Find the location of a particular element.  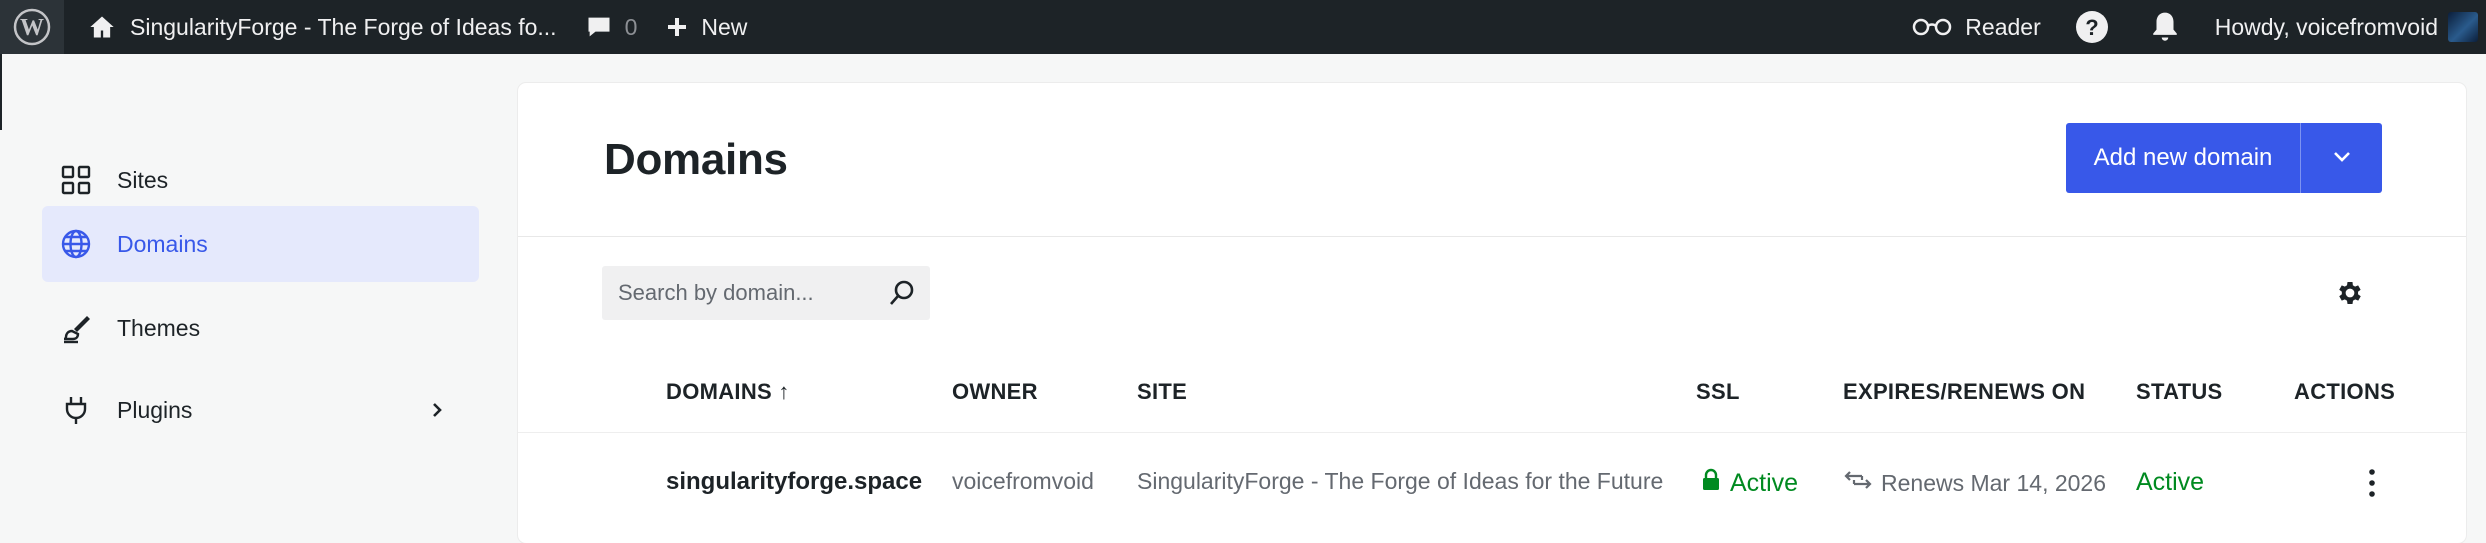

ssl-status: Active is located at coordinates (1750, 483).